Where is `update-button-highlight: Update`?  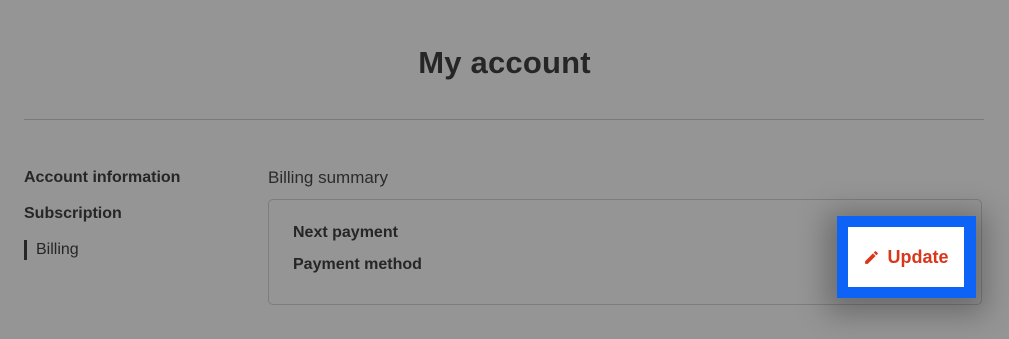 update-button-highlight: Update is located at coordinates (906, 257).